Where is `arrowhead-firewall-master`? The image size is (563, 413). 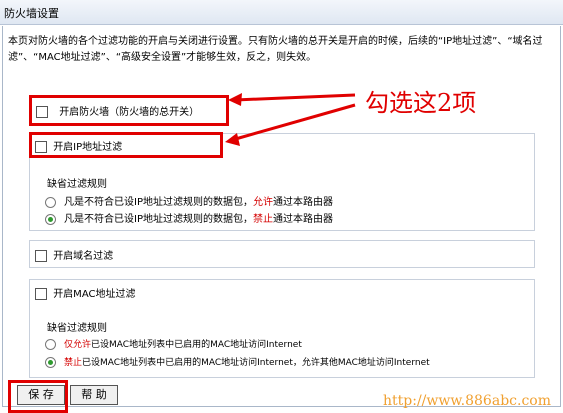 arrowhead-firewall-master is located at coordinates (235, 99).